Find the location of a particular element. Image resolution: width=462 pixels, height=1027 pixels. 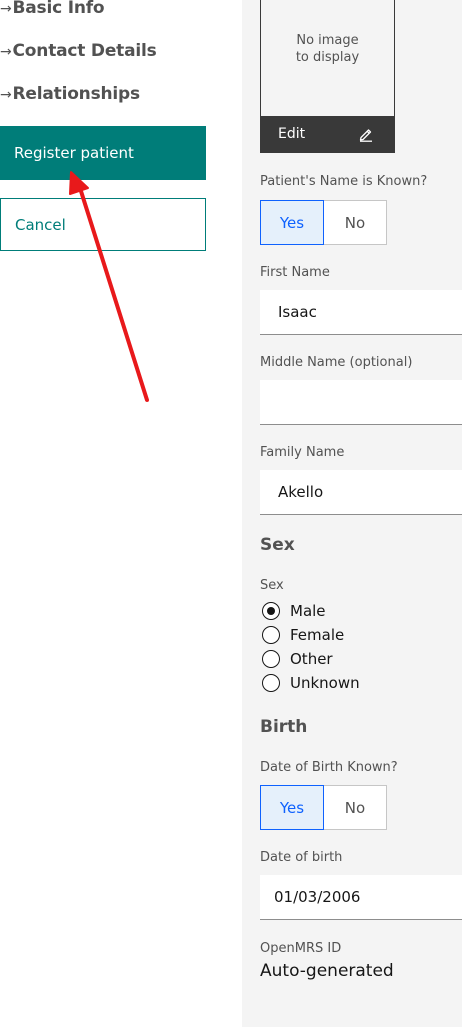

name-known-toggle: Yes No is located at coordinates (323, 222).